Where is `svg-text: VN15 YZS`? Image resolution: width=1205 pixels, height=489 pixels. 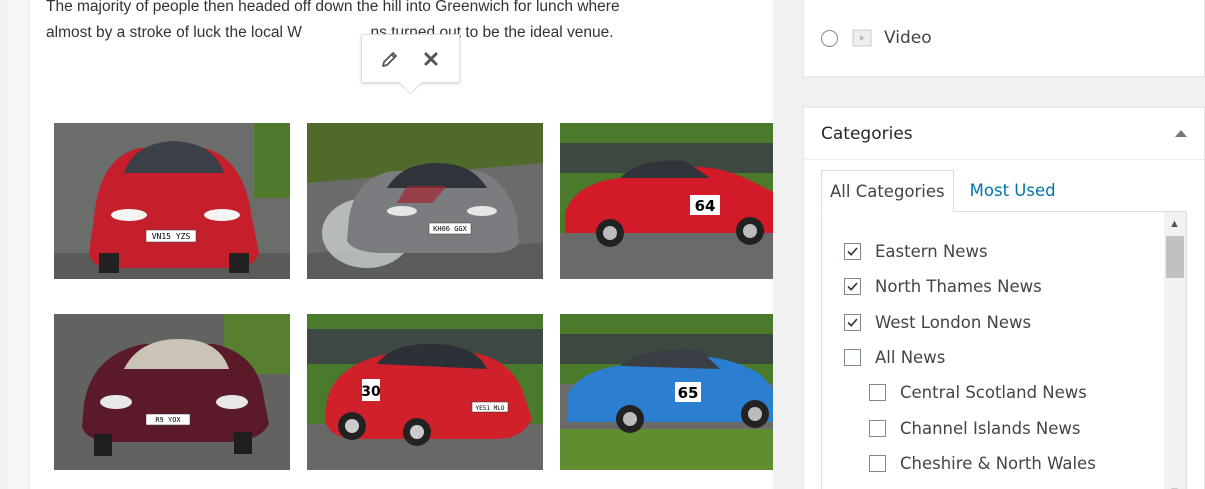 svg-text: VN15 YZS is located at coordinates (171, 236).